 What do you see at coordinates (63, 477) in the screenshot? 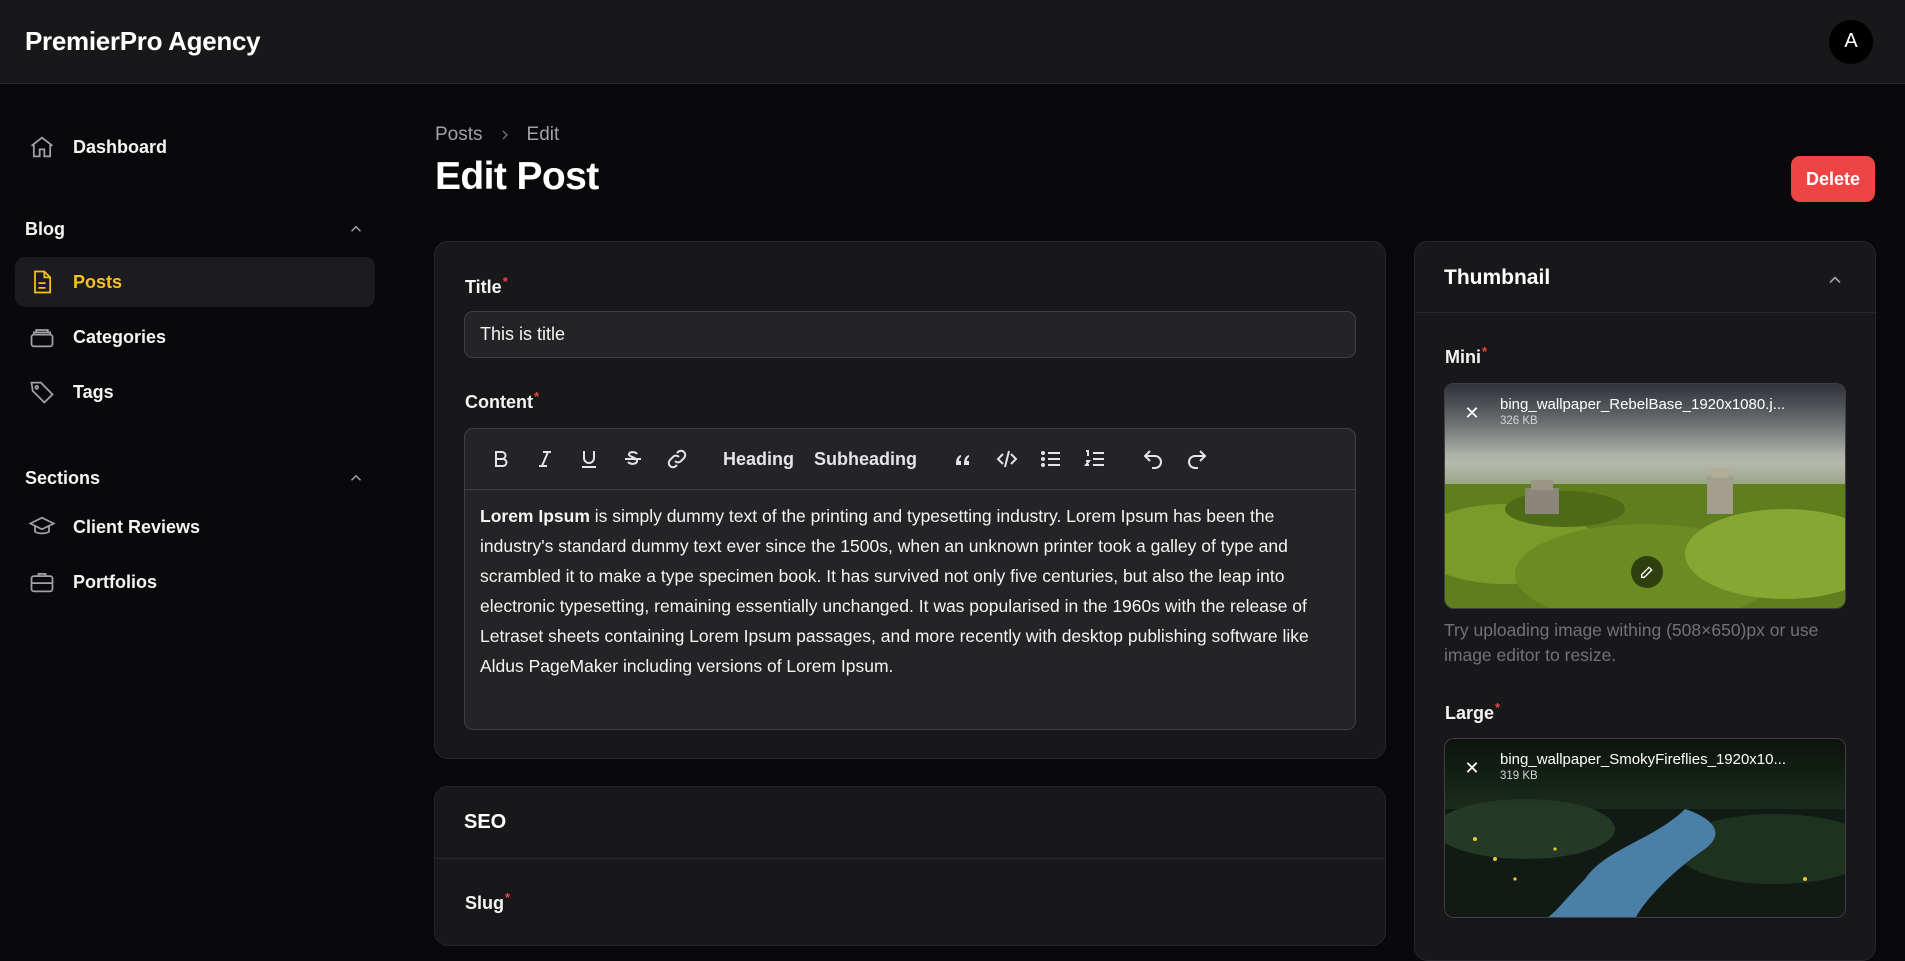
I see `sidebar-group-label: Sections` at bounding box center [63, 477].